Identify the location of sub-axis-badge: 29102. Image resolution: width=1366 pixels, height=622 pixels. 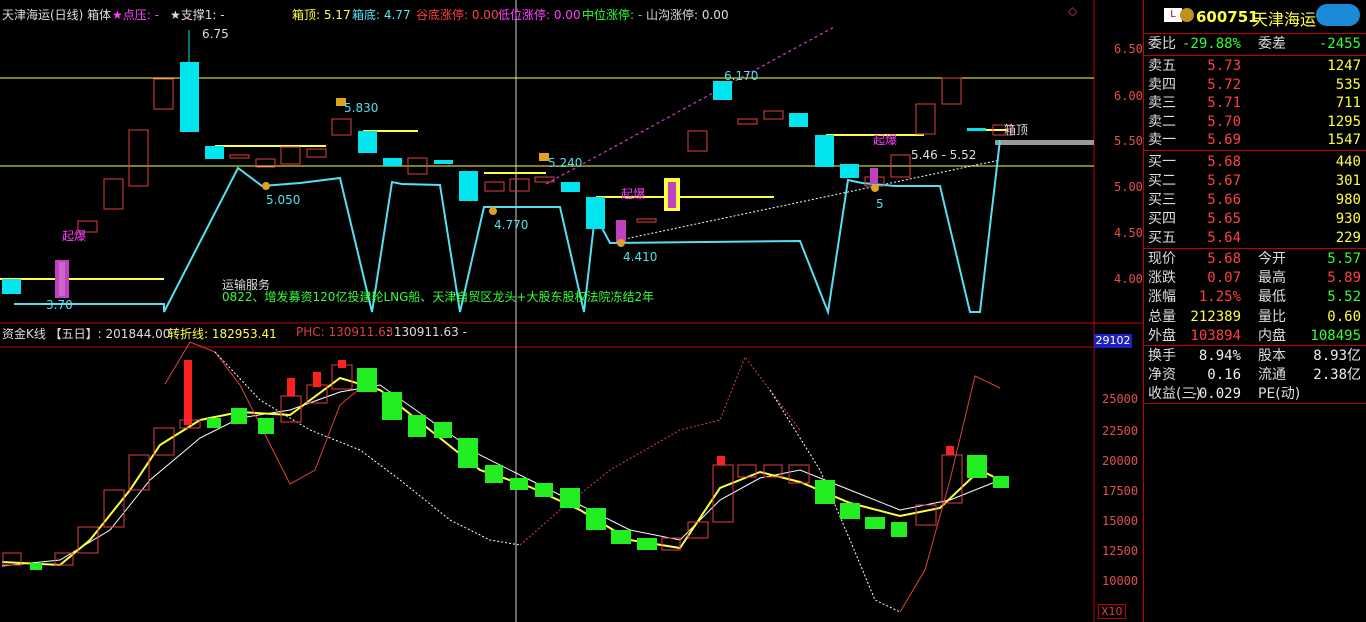
(1113, 341).